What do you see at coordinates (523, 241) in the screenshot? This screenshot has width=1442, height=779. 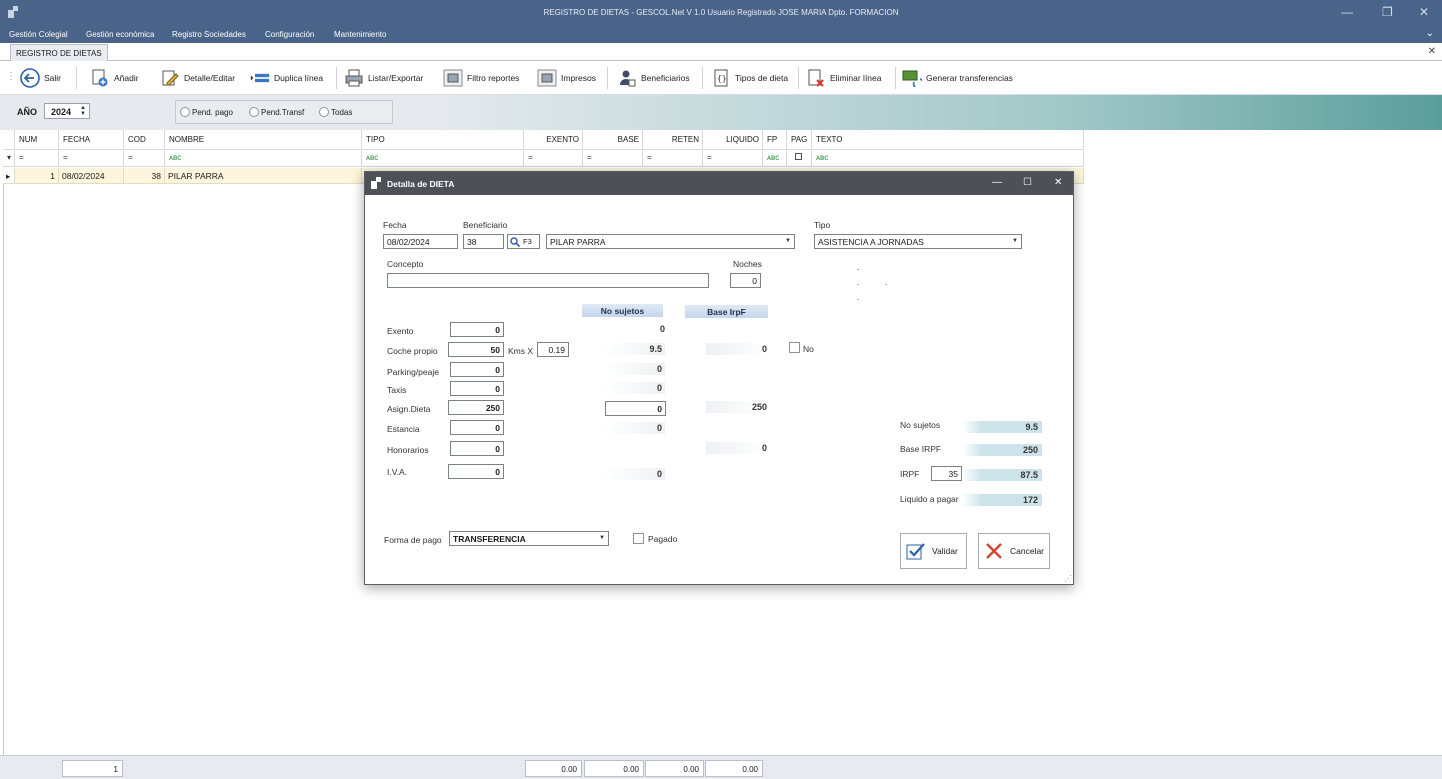 I see `search-beneficiario-button: F3` at bounding box center [523, 241].